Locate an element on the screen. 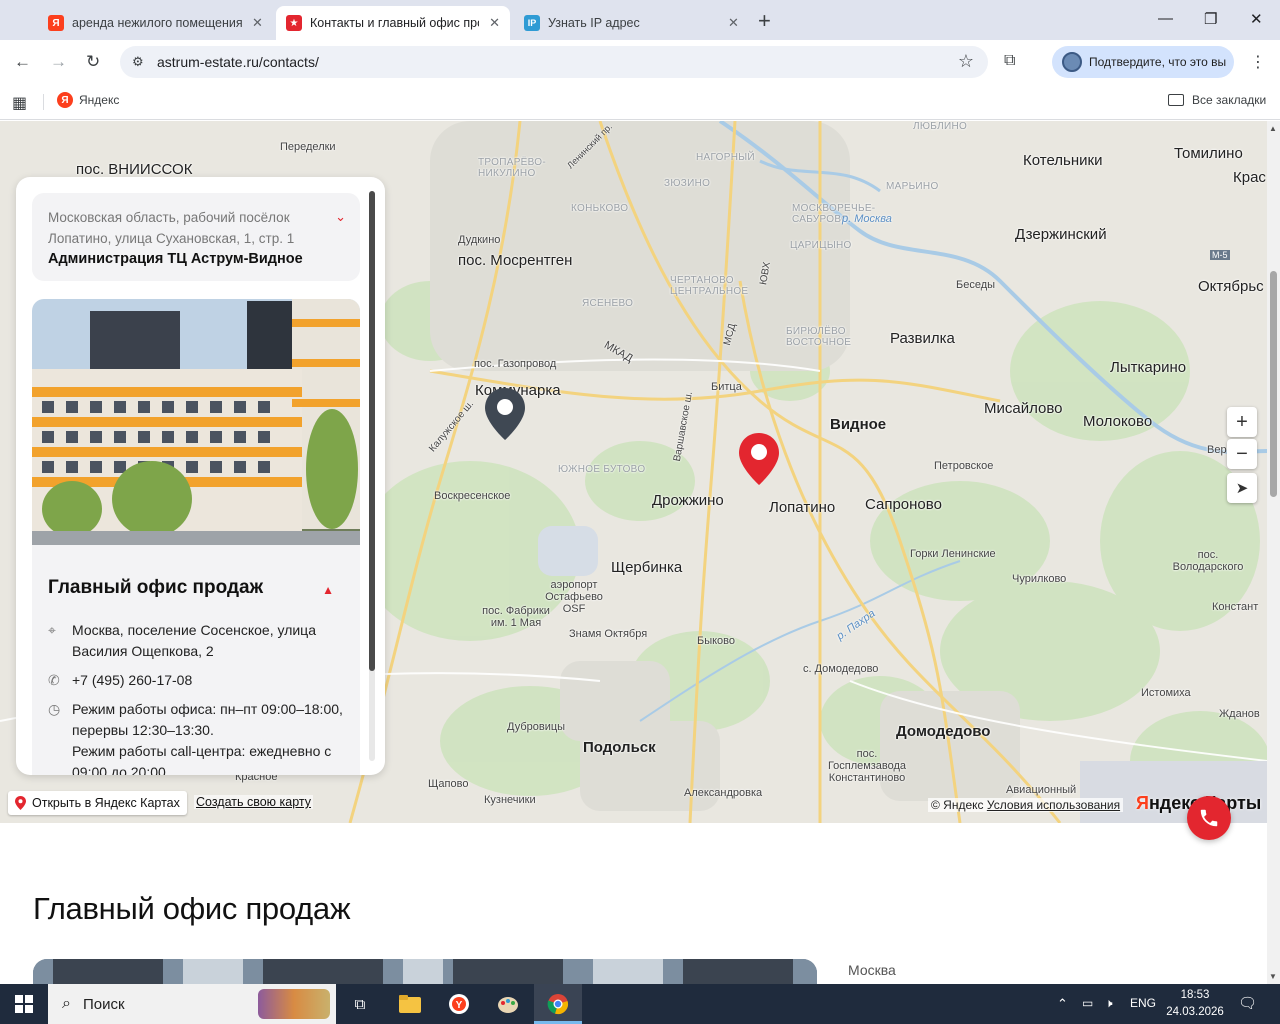 The height and width of the screenshot is (1024, 1280). bookmark-yandex: Я Яндекс is located at coordinates (88, 100).